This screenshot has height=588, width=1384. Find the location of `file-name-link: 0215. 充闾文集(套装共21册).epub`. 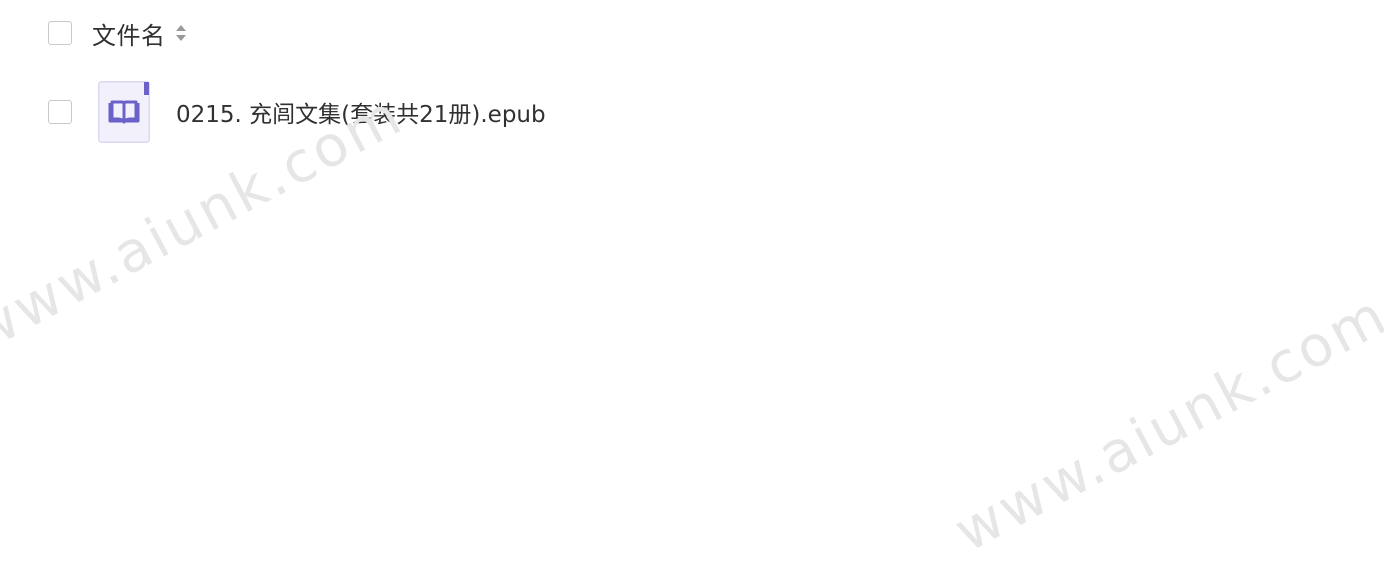

file-name-link: 0215. 充闾文集(套装共21册).epub is located at coordinates (361, 112).